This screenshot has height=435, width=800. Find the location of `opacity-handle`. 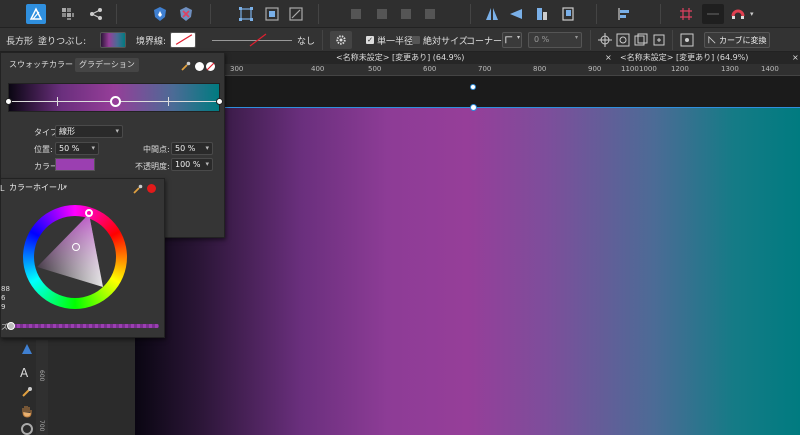

opacity-handle is located at coordinates (11, 326).